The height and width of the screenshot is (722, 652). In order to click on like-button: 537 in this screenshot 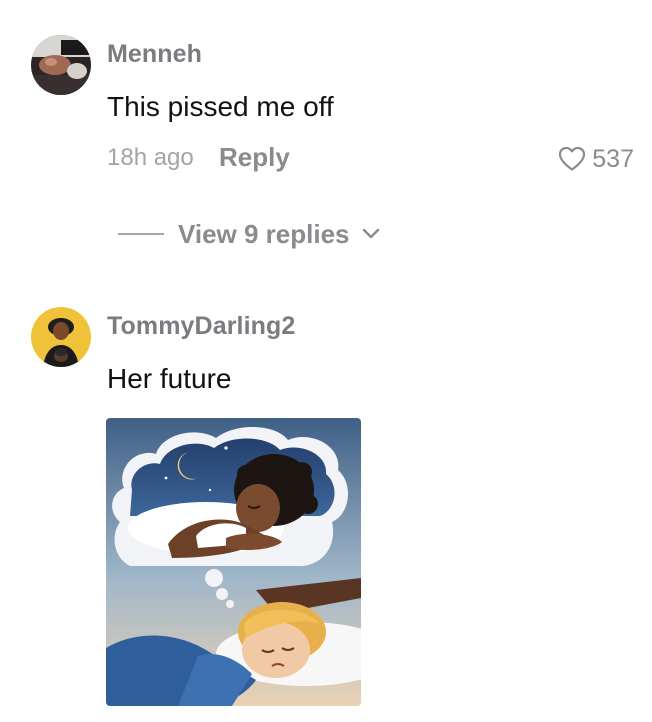, I will do `click(596, 159)`.